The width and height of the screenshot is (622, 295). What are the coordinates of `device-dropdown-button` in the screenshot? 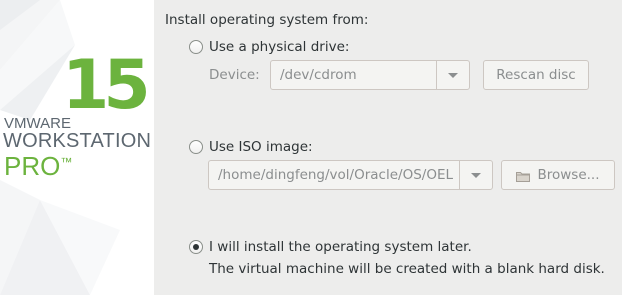 It's located at (452, 75).